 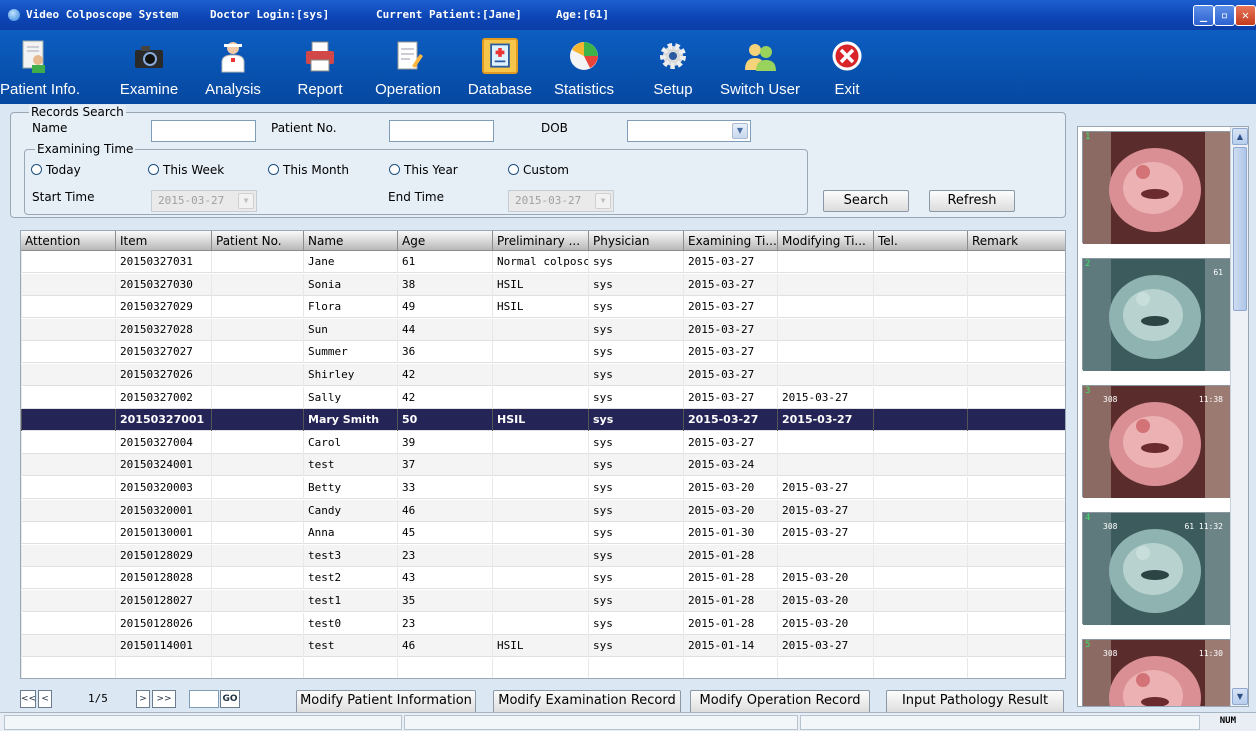 What do you see at coordinates (1240, 229) in the screenshot?
I see `scroll-thumb` at bounding box center [1240, 229].